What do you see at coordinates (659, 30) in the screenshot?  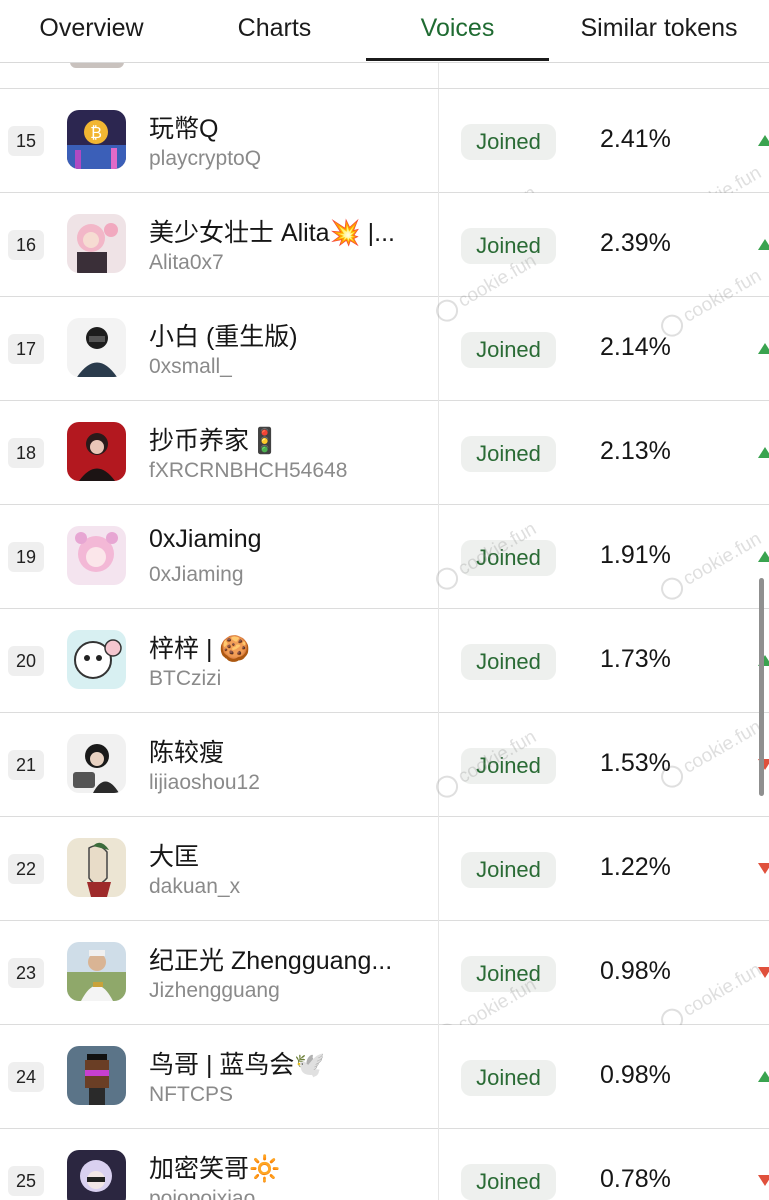 I see `tab-similar-tokens: Similar tokens` at bounding box center [659, 30].